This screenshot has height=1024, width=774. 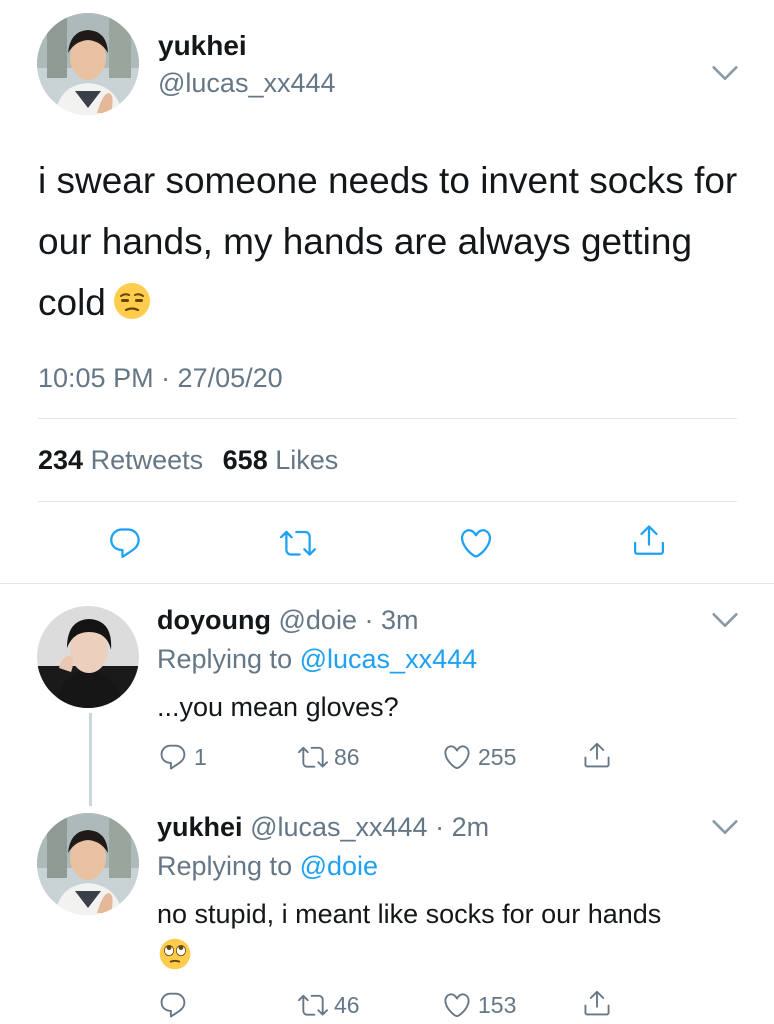 I want to click on display-name: yukhei, so click(x=202, y=46).